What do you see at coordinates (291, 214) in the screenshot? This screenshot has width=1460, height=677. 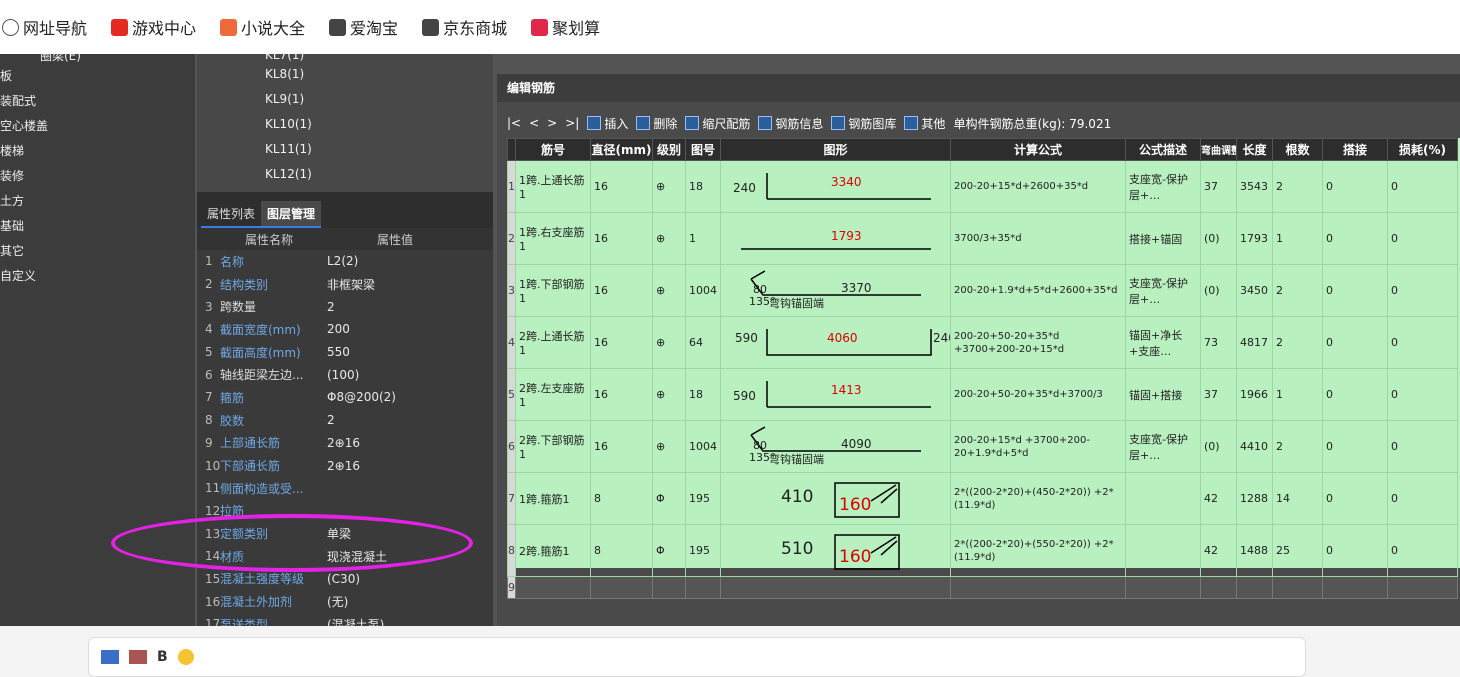 I see `tab-1: 图层管理` at bounding box center [291, 214].